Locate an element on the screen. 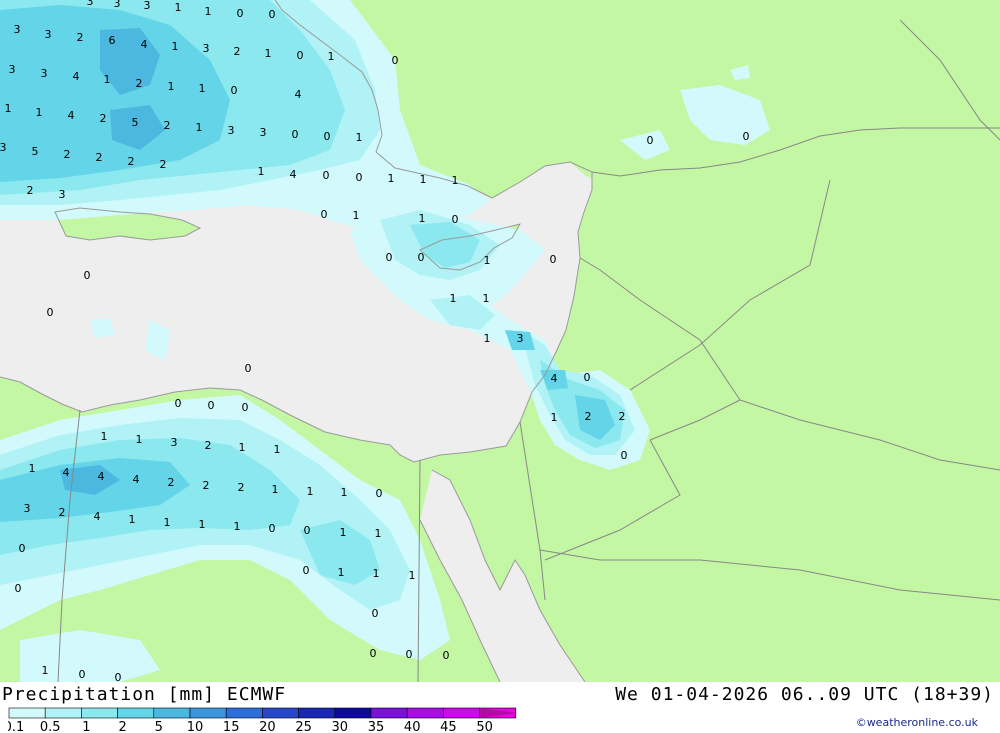  legend-color-boxes is located at coordinates (263, 713).